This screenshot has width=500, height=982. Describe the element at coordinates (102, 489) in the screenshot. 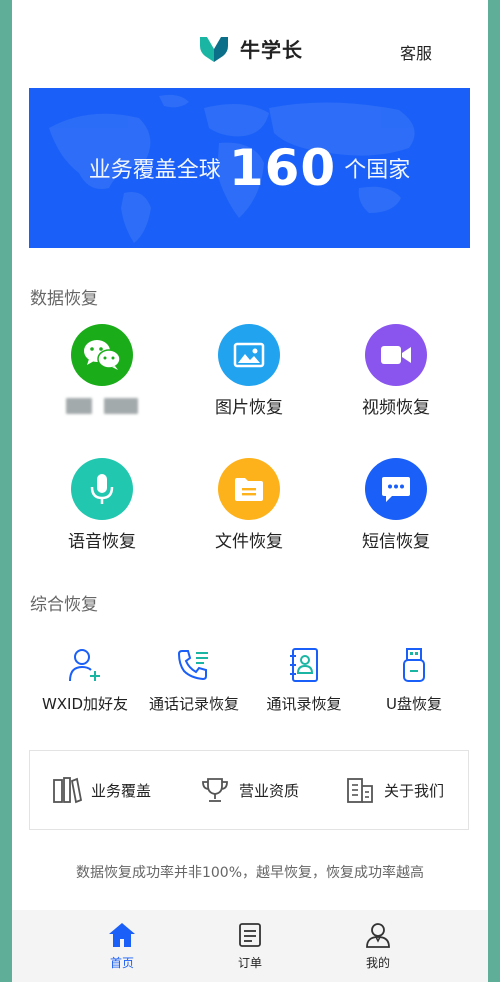

I see `microphone-icon` at that location.